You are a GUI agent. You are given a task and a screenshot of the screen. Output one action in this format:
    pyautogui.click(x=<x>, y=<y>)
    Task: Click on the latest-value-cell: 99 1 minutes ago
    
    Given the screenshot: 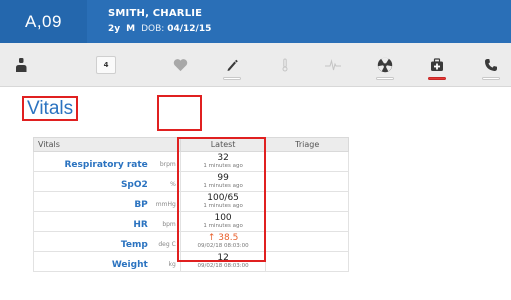 What is the action you would take?
    pyautogui.click(x=223, y=181)
    